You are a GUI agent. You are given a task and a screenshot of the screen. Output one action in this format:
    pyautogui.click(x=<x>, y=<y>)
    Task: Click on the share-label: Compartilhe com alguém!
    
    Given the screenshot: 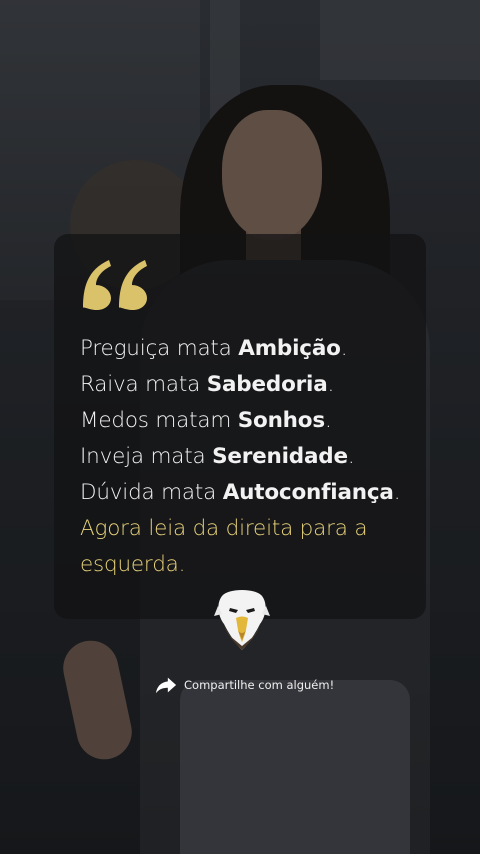 What is the action you would take?
    pyautogui.click(x=259, y=685)
    